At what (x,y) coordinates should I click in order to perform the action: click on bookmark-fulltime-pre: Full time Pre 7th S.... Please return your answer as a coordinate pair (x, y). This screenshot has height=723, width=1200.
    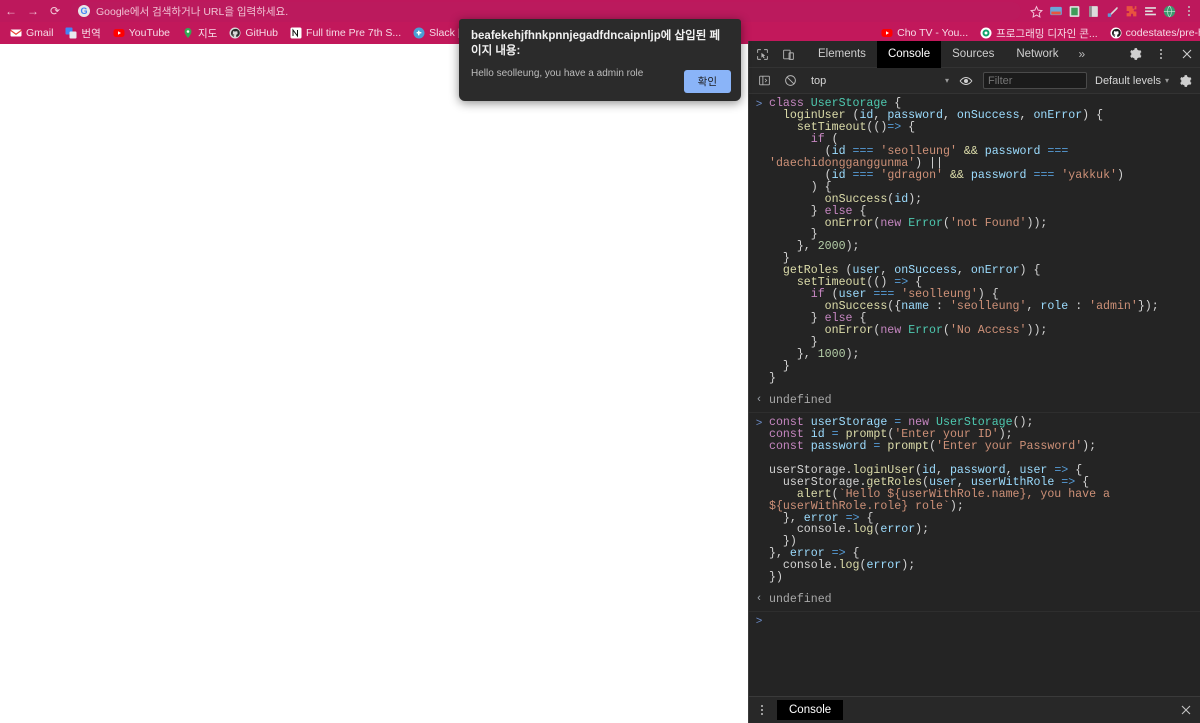
    Looking at the image, I should click on (345, 33).